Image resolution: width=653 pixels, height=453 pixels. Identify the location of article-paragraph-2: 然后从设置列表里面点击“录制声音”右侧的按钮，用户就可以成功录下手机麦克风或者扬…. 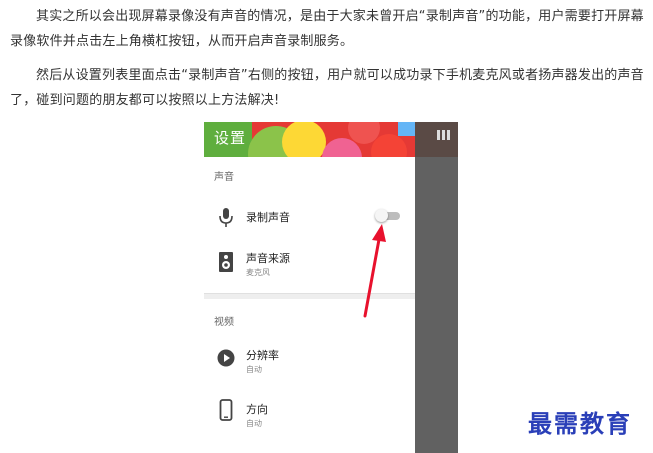
(327, 88).